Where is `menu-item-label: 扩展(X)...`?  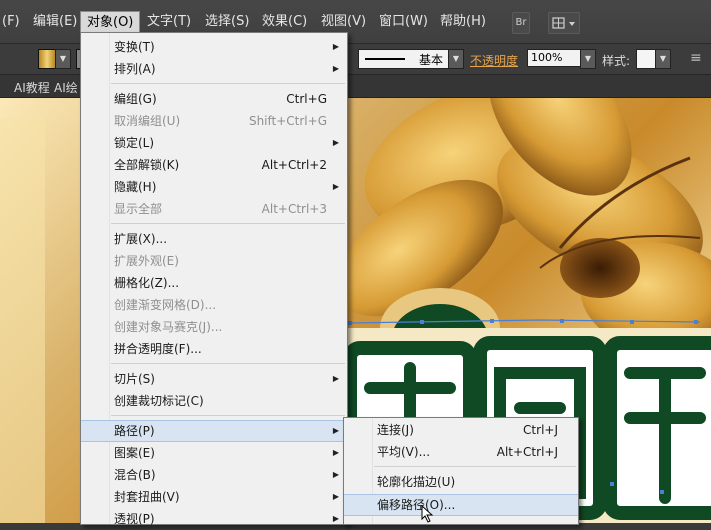 menu-item-label: 扩展(X)... is located at coordinates (141, 239).